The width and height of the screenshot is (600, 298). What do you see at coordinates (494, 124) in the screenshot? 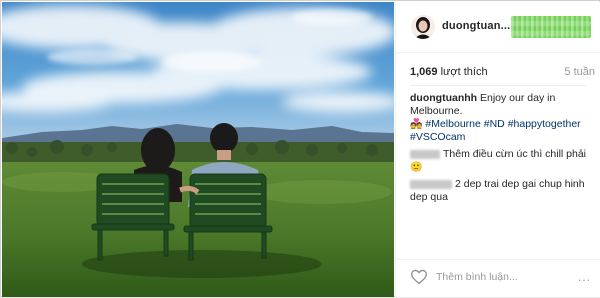
I see `hashtag: #ND` at bounding box center [494, 124].